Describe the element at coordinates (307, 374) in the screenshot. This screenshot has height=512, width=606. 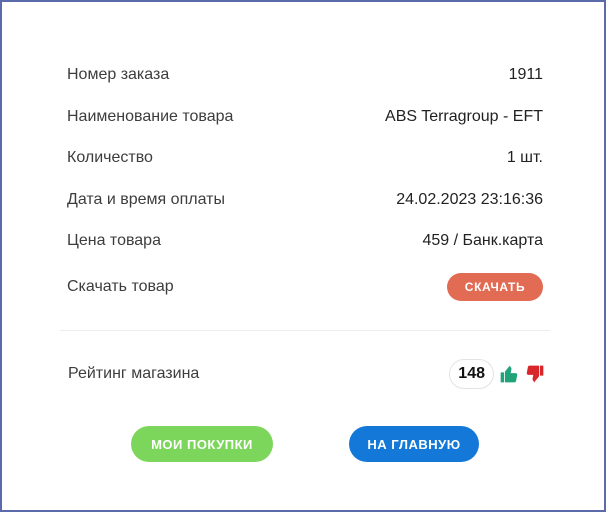
I see `shop-rating-row: Рейтинг магазина 148` at that location.